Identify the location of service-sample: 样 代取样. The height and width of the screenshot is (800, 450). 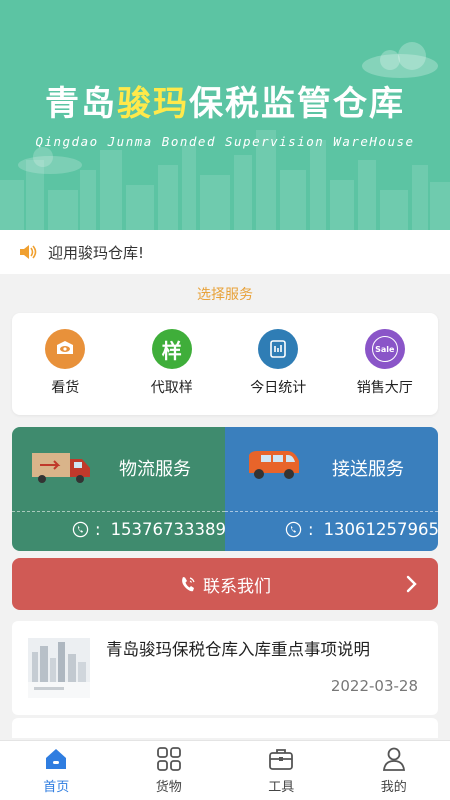
(172, 364).